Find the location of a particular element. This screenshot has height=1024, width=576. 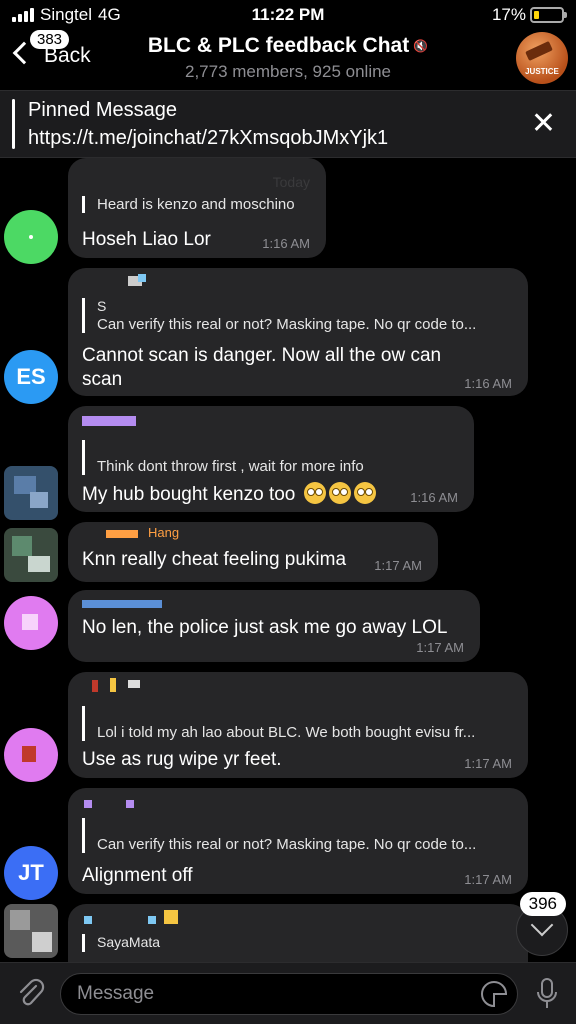

avatar: JT is located at coordinates (31, 873).